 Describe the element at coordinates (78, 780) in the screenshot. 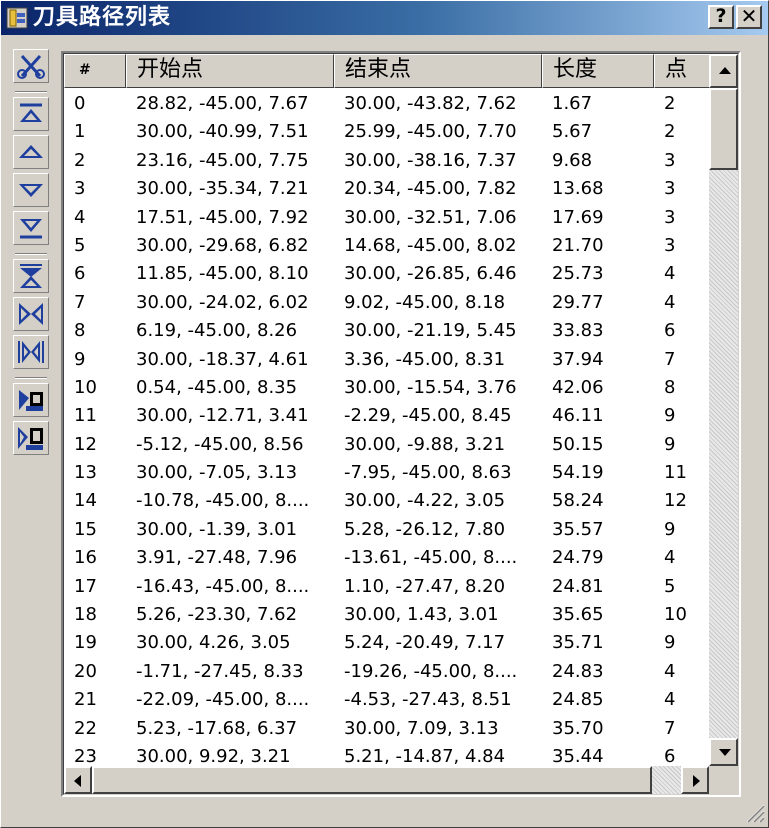

I see `scroll-left-button` at that location.